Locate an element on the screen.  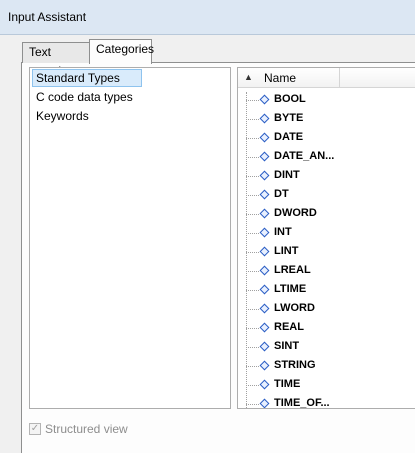
type-list-item: LWORD is located at coordinates (326, 309).